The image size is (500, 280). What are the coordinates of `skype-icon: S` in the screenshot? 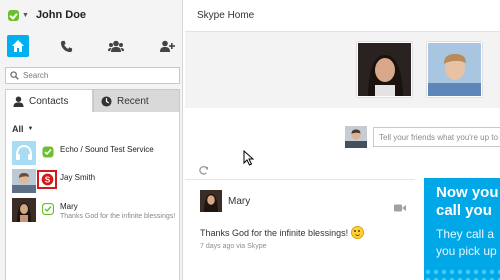 It's located at (47, 179).